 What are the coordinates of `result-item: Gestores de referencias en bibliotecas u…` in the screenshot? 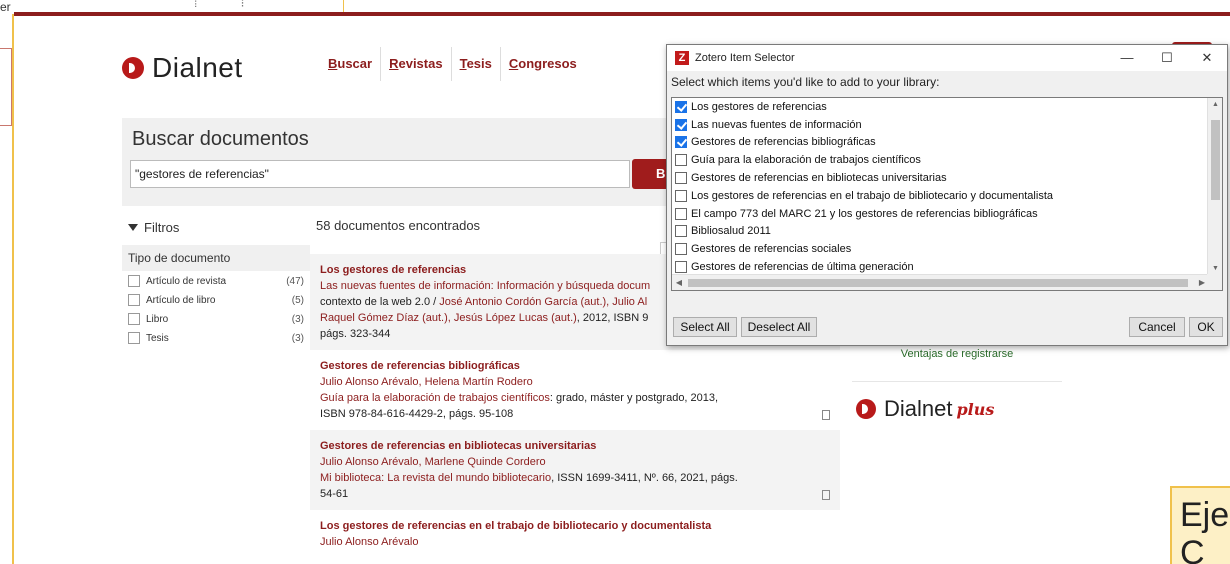 It's located at (575, 470).